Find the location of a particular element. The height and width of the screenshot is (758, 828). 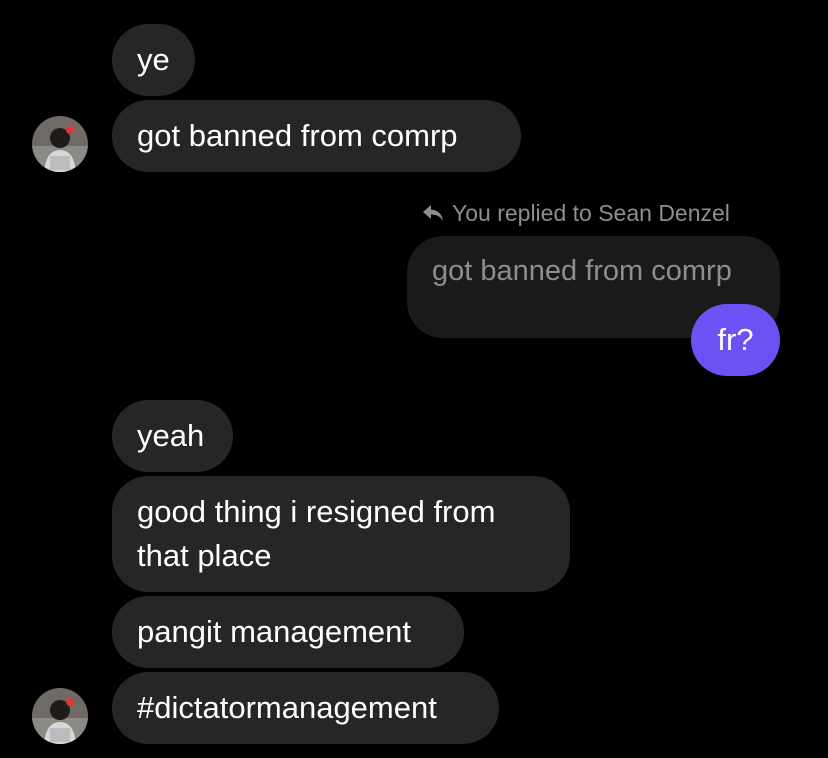

incoming-message: yeah is located at coordinates (172, 436).